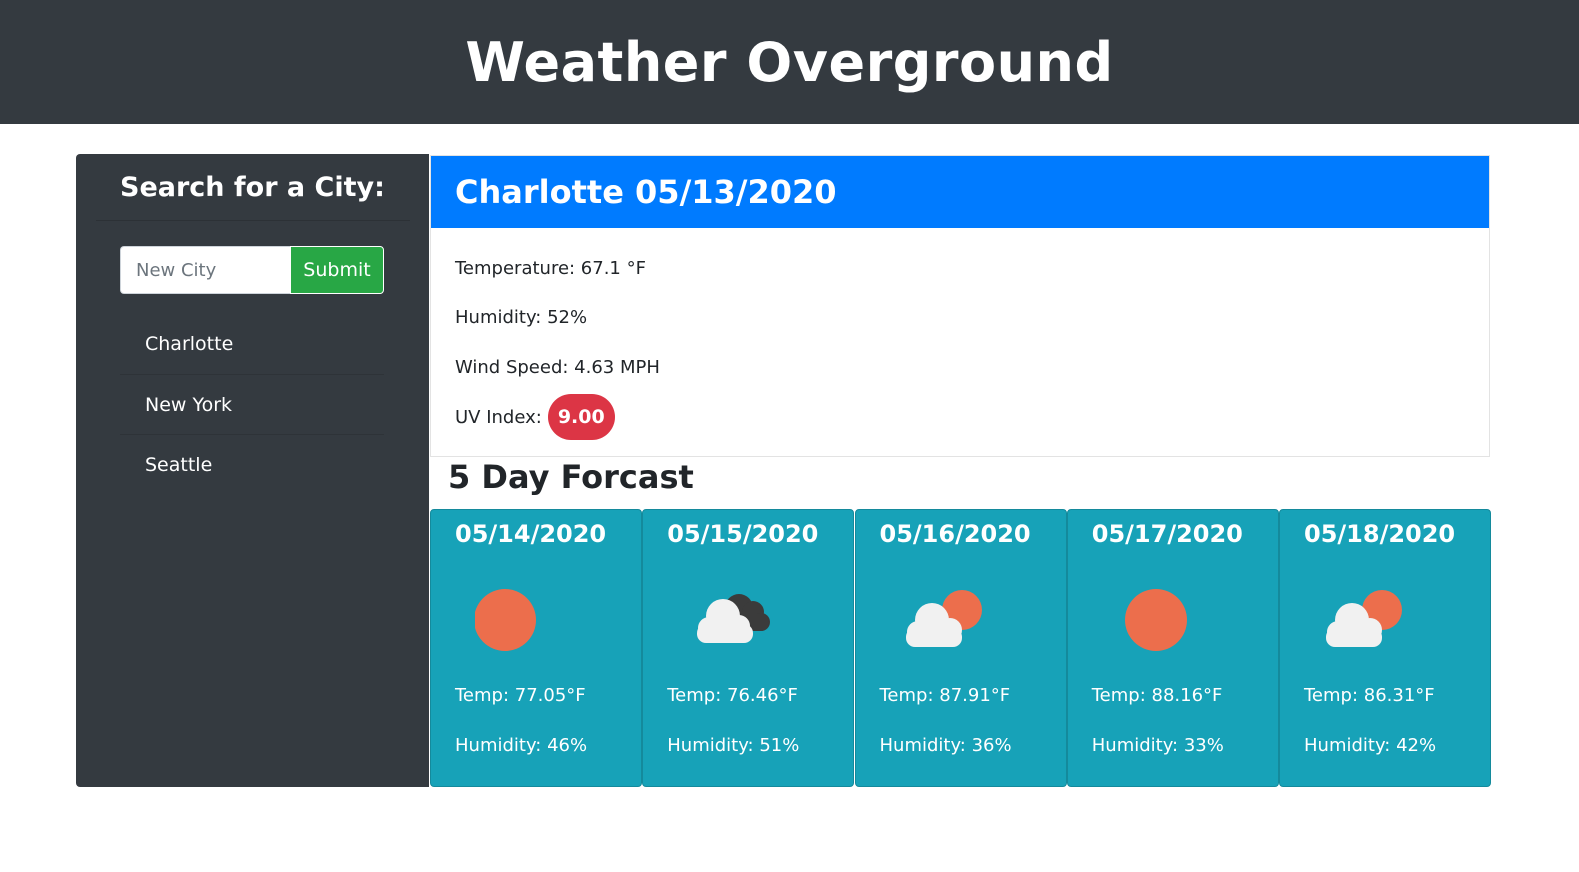 This screenshot has height=872, width=1579. Describe the element at coordinates (520, 695) in the screenshot. I see `forecast-temp: Temp: 77.05°F` at that location.